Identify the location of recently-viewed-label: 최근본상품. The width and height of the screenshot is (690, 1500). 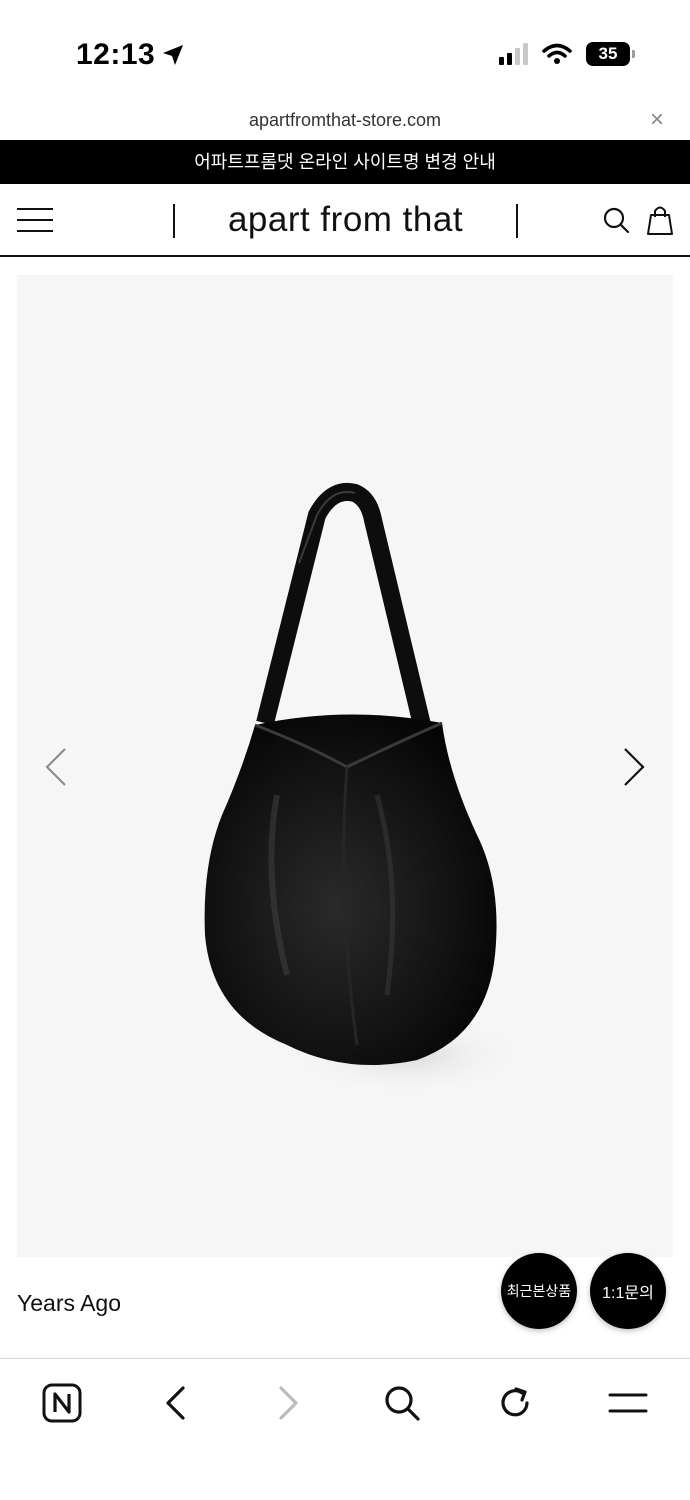
(539, 1291).